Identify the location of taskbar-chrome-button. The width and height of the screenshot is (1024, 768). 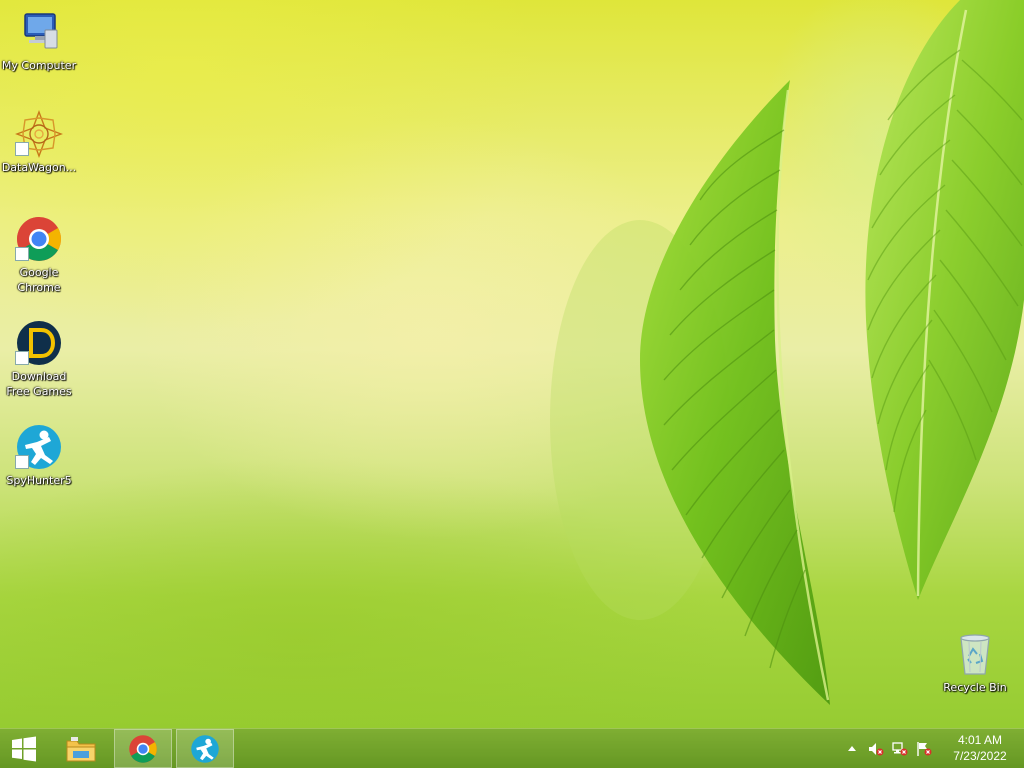
(143, 748).